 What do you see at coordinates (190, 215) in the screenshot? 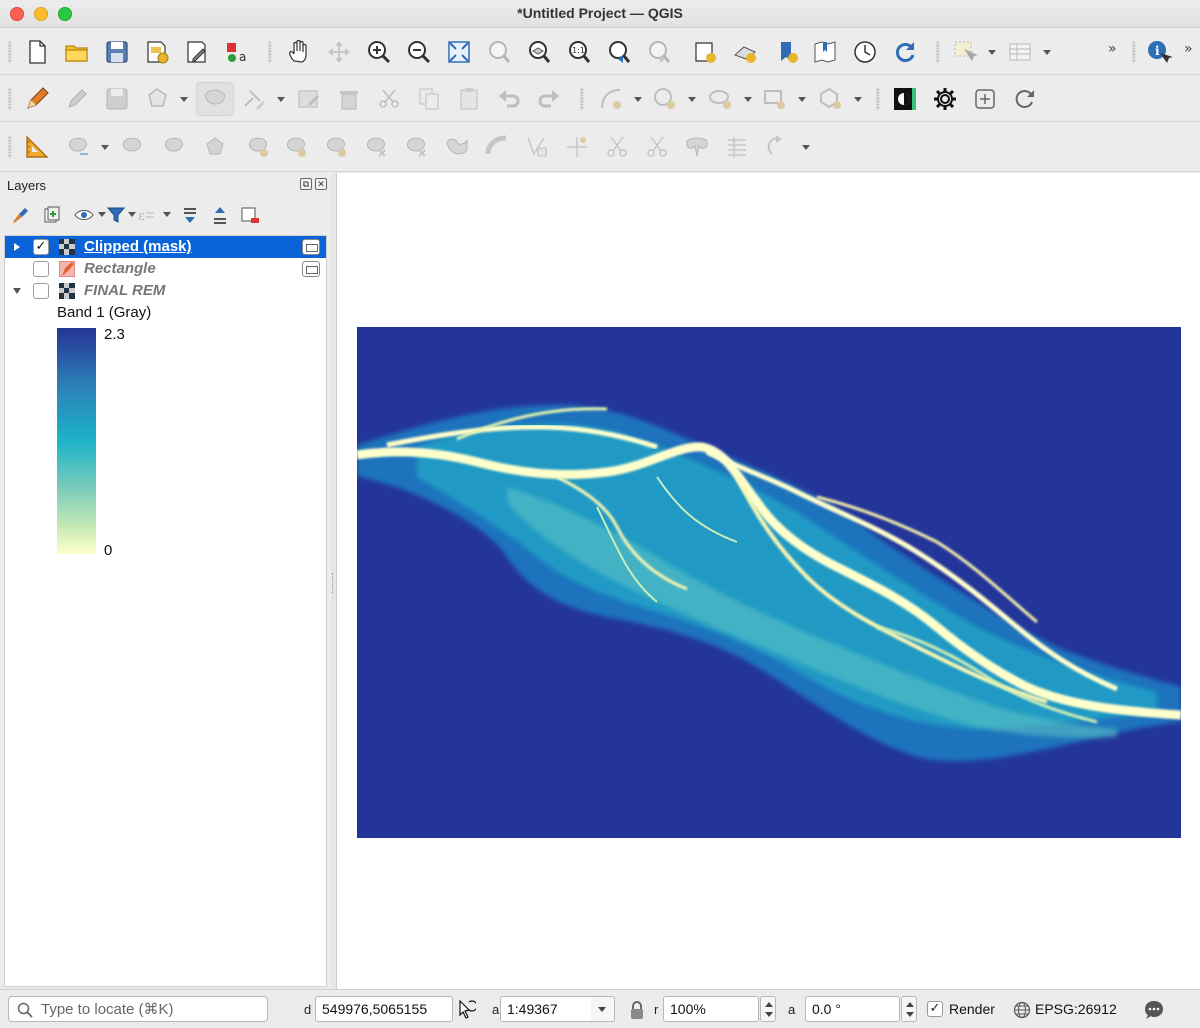
I see `expand-all-button` at bounding box center [190, 215].